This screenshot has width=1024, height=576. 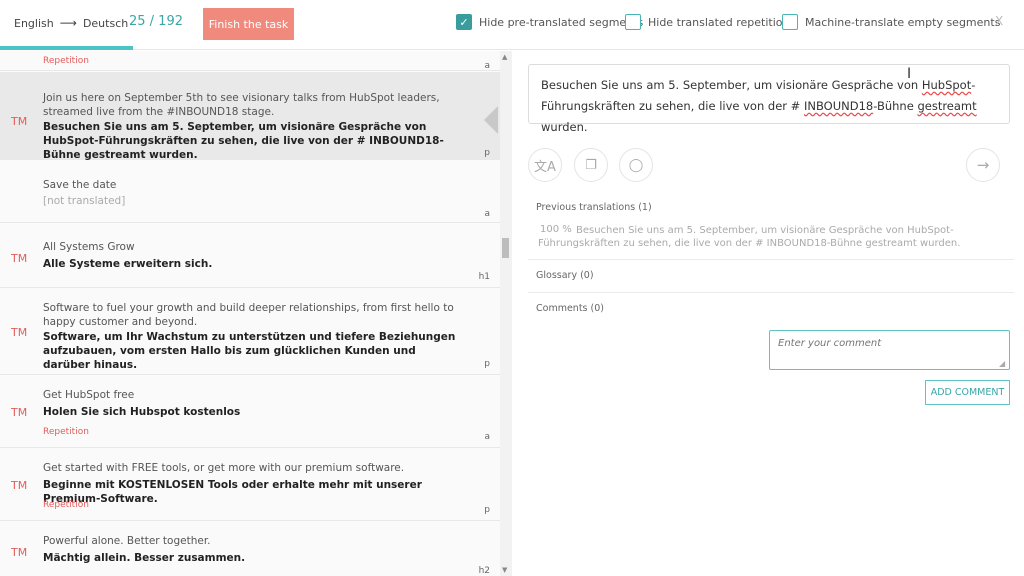 What do you see at coordinates (947, 106) in the screenshot?
I see `misspelled-word: gestreamt` at bounding box center [947, 106].